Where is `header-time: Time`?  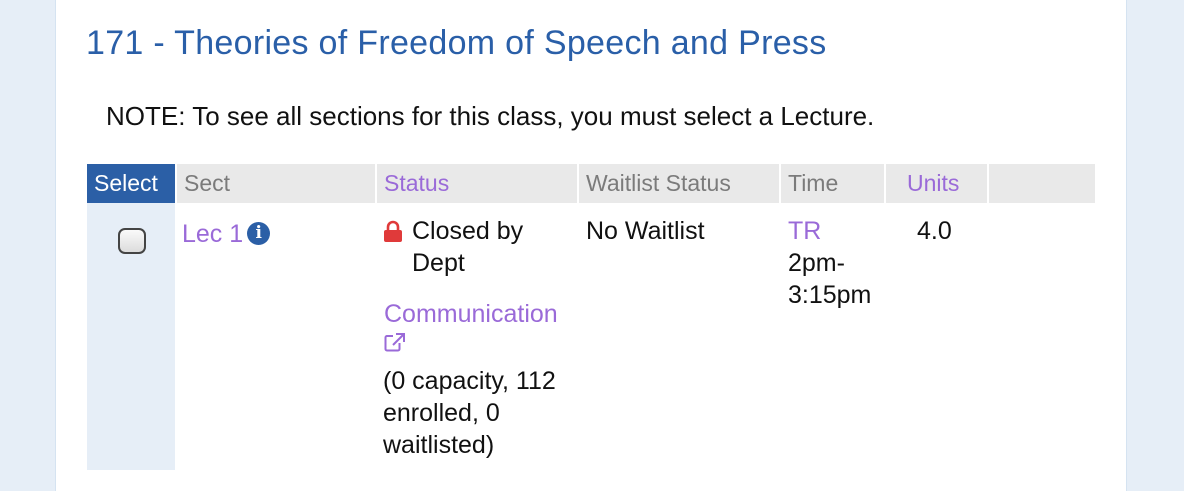
header-time: Time is located at coordinates (832, 183).